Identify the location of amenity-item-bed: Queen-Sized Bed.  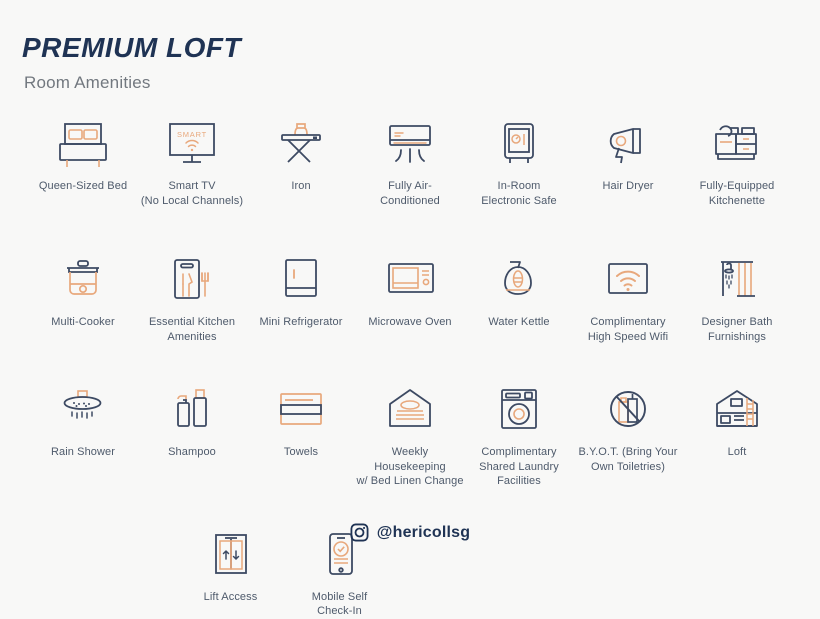
(83, 160).